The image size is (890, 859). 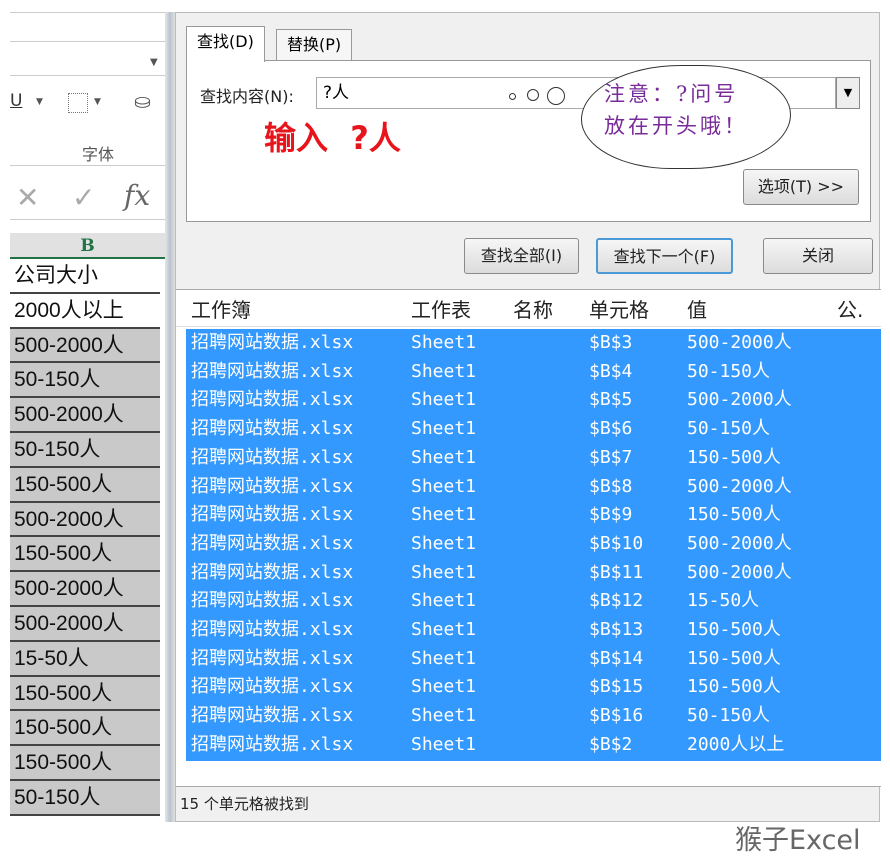 I want to click on cell-b16: 50-150人, so click(x=85, y=798).